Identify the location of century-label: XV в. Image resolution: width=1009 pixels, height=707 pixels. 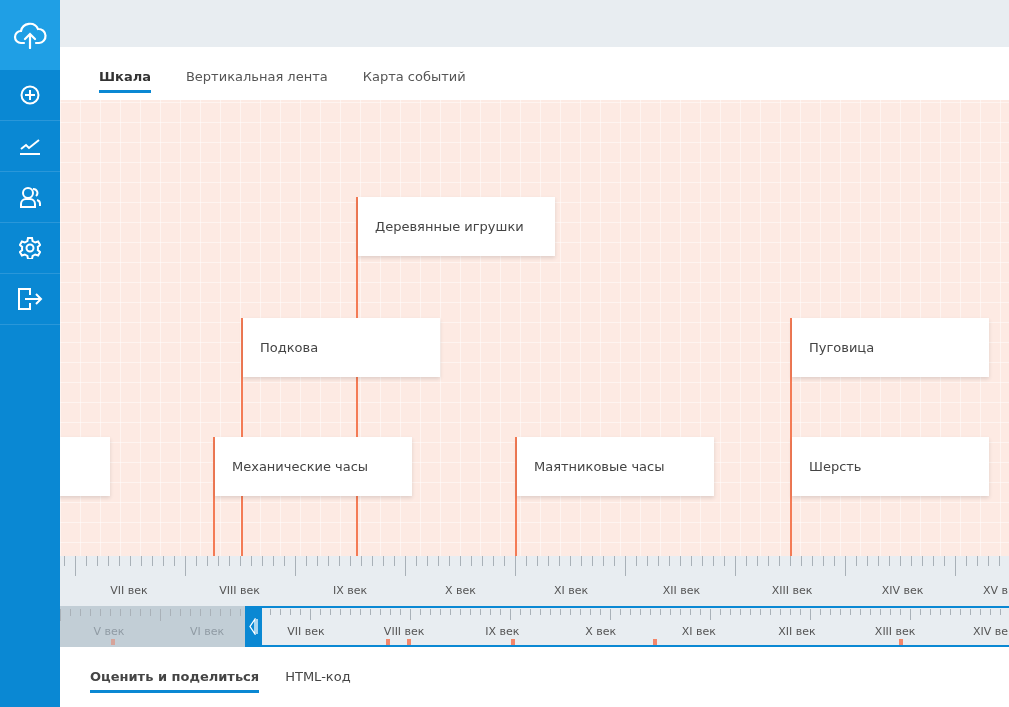
(995, 590).